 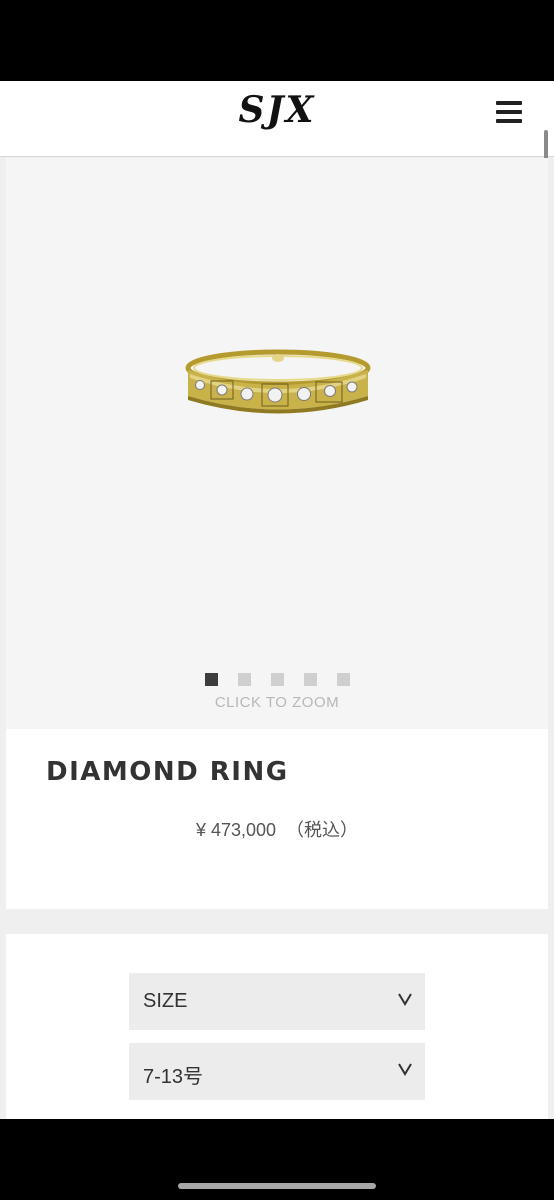 I want to click on carousel-dots, so click(x=277, y=679).